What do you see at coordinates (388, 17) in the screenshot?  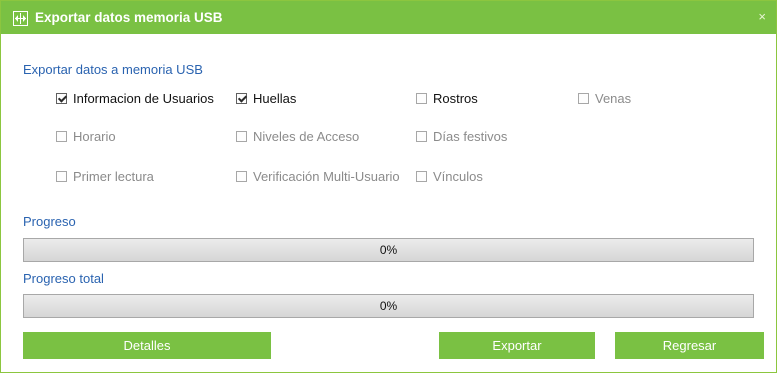 I see `dialog-titlebar: Exportar datos memoria USB ×` at bounding box center [388, 17].